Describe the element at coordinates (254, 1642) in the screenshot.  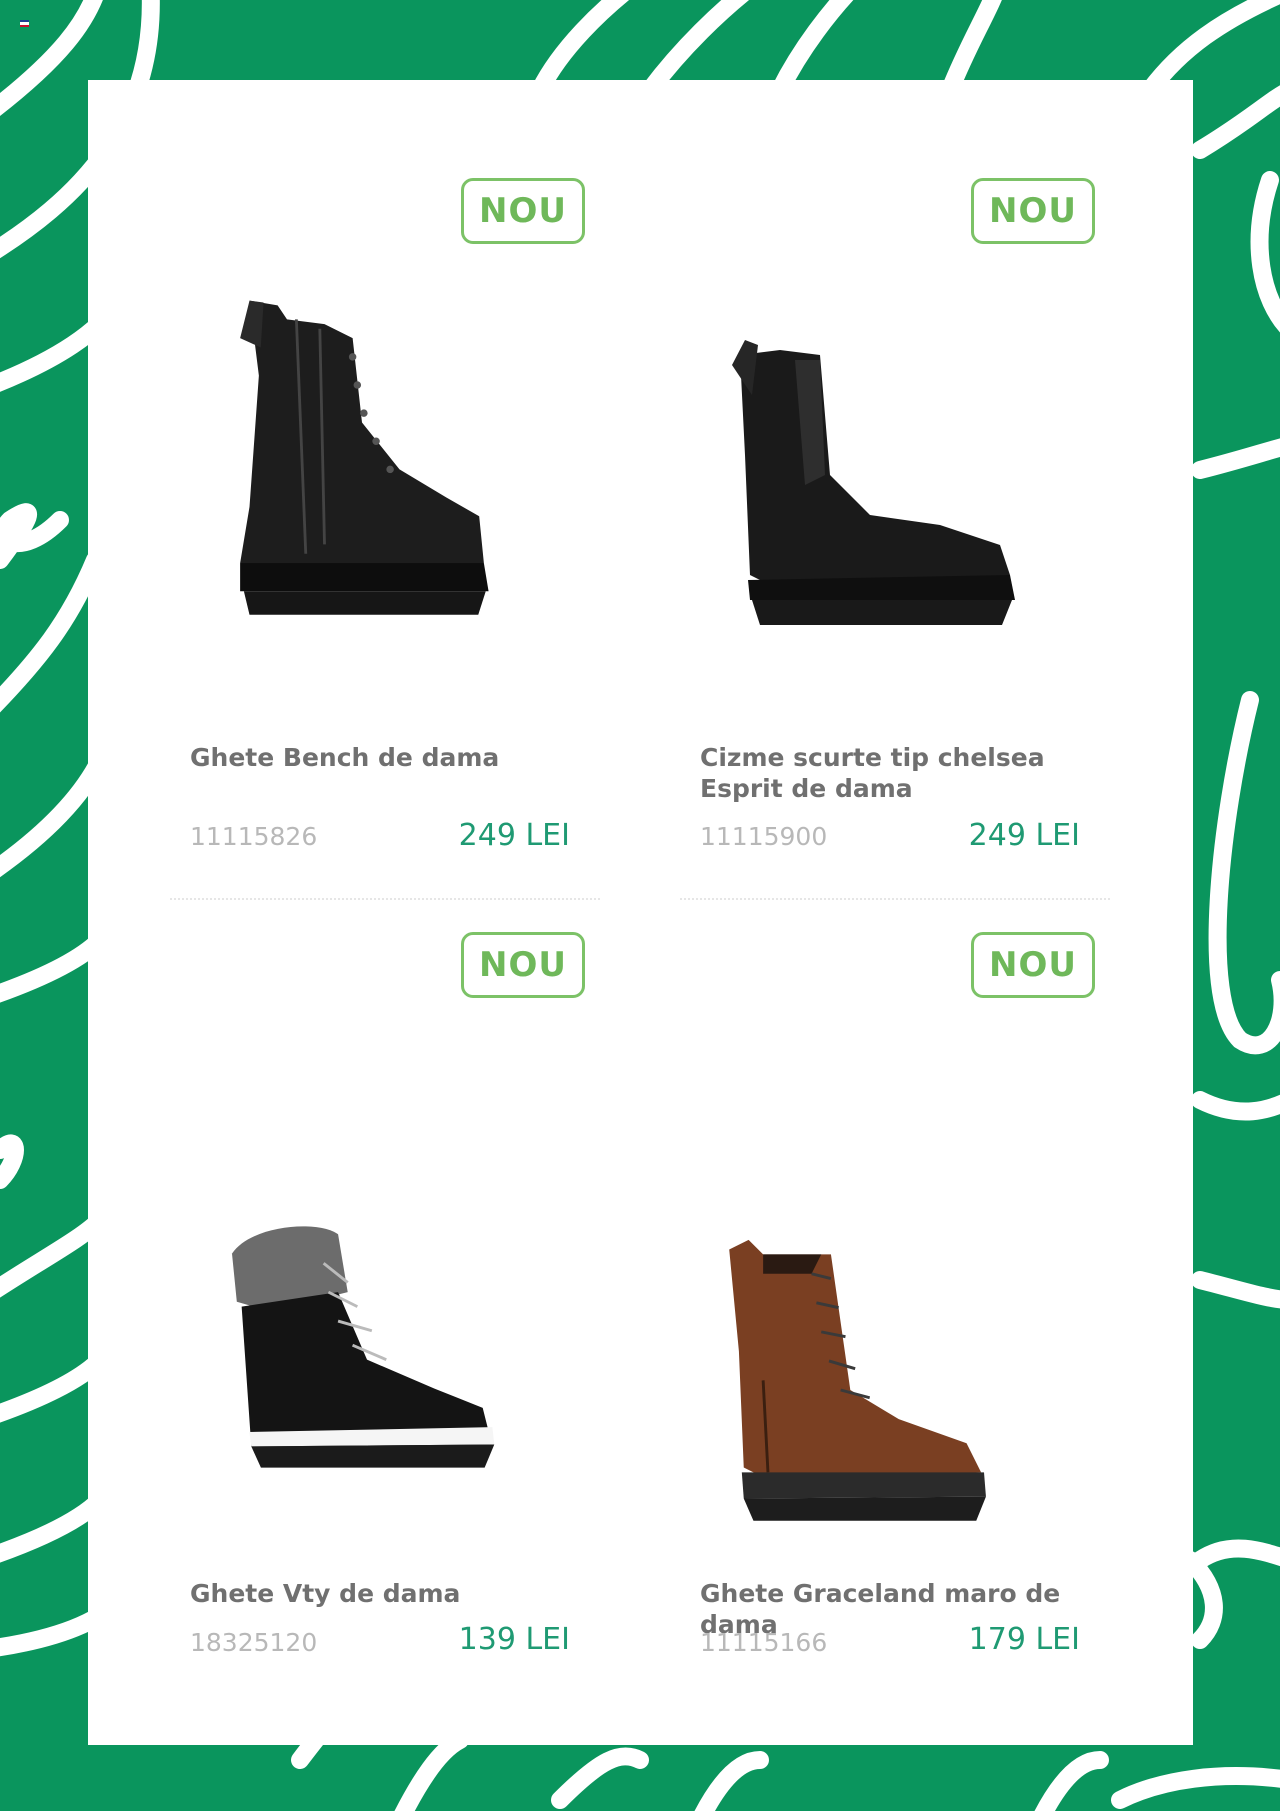
I see `product-code: 18325120` at that location.